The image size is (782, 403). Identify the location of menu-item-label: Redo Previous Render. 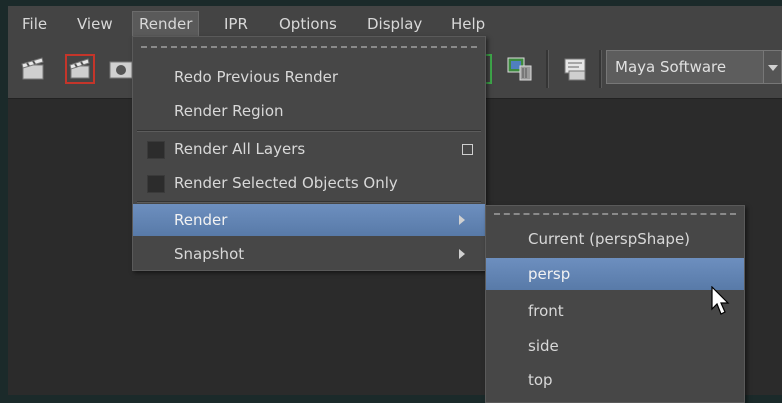
(256, 77).